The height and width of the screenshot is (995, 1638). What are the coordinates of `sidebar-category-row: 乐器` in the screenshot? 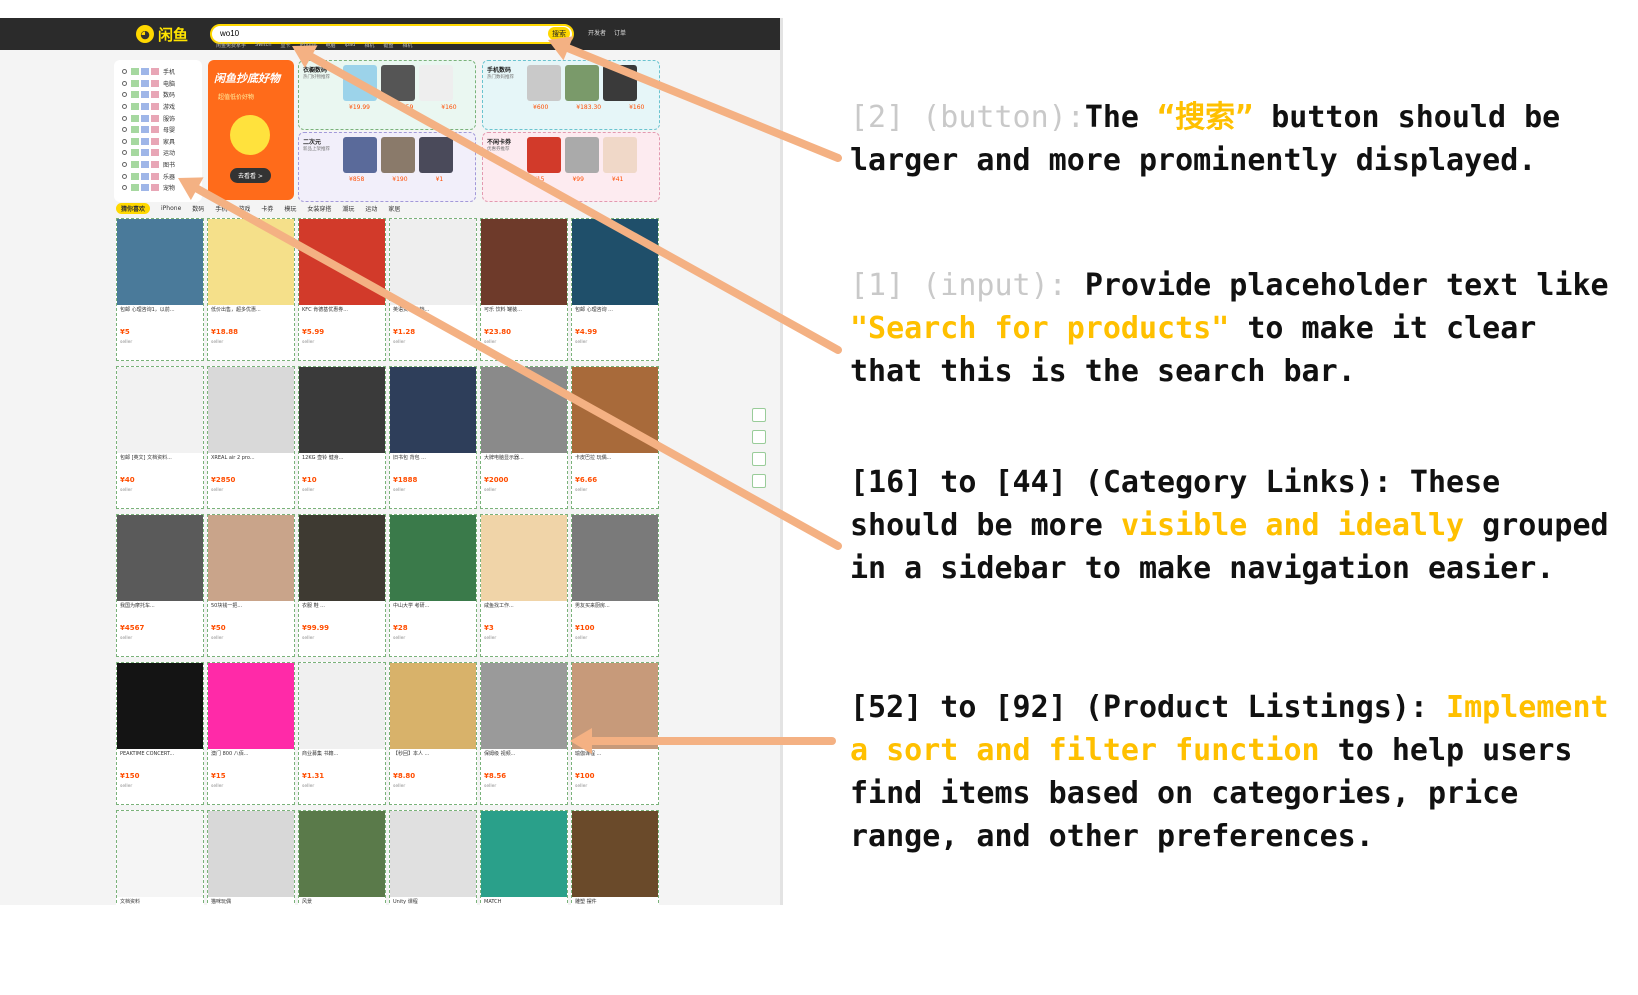 It's located at (158, 176).